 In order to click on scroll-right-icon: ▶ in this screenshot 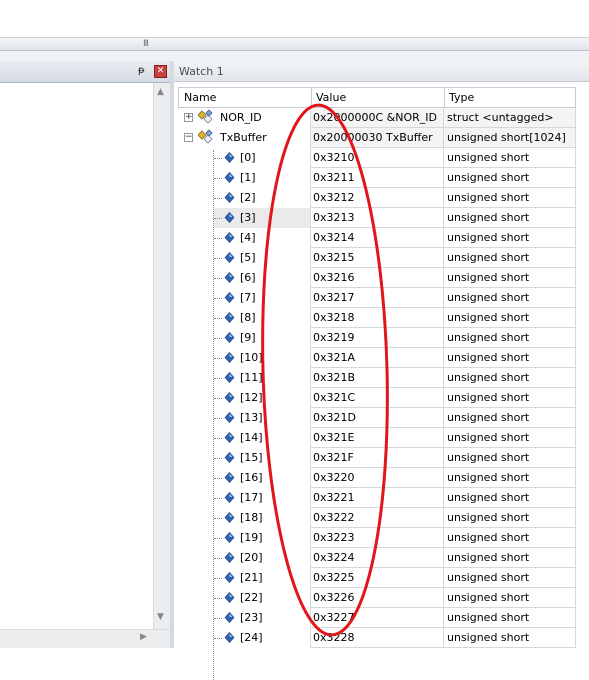, I will do `click(143, 637)`.